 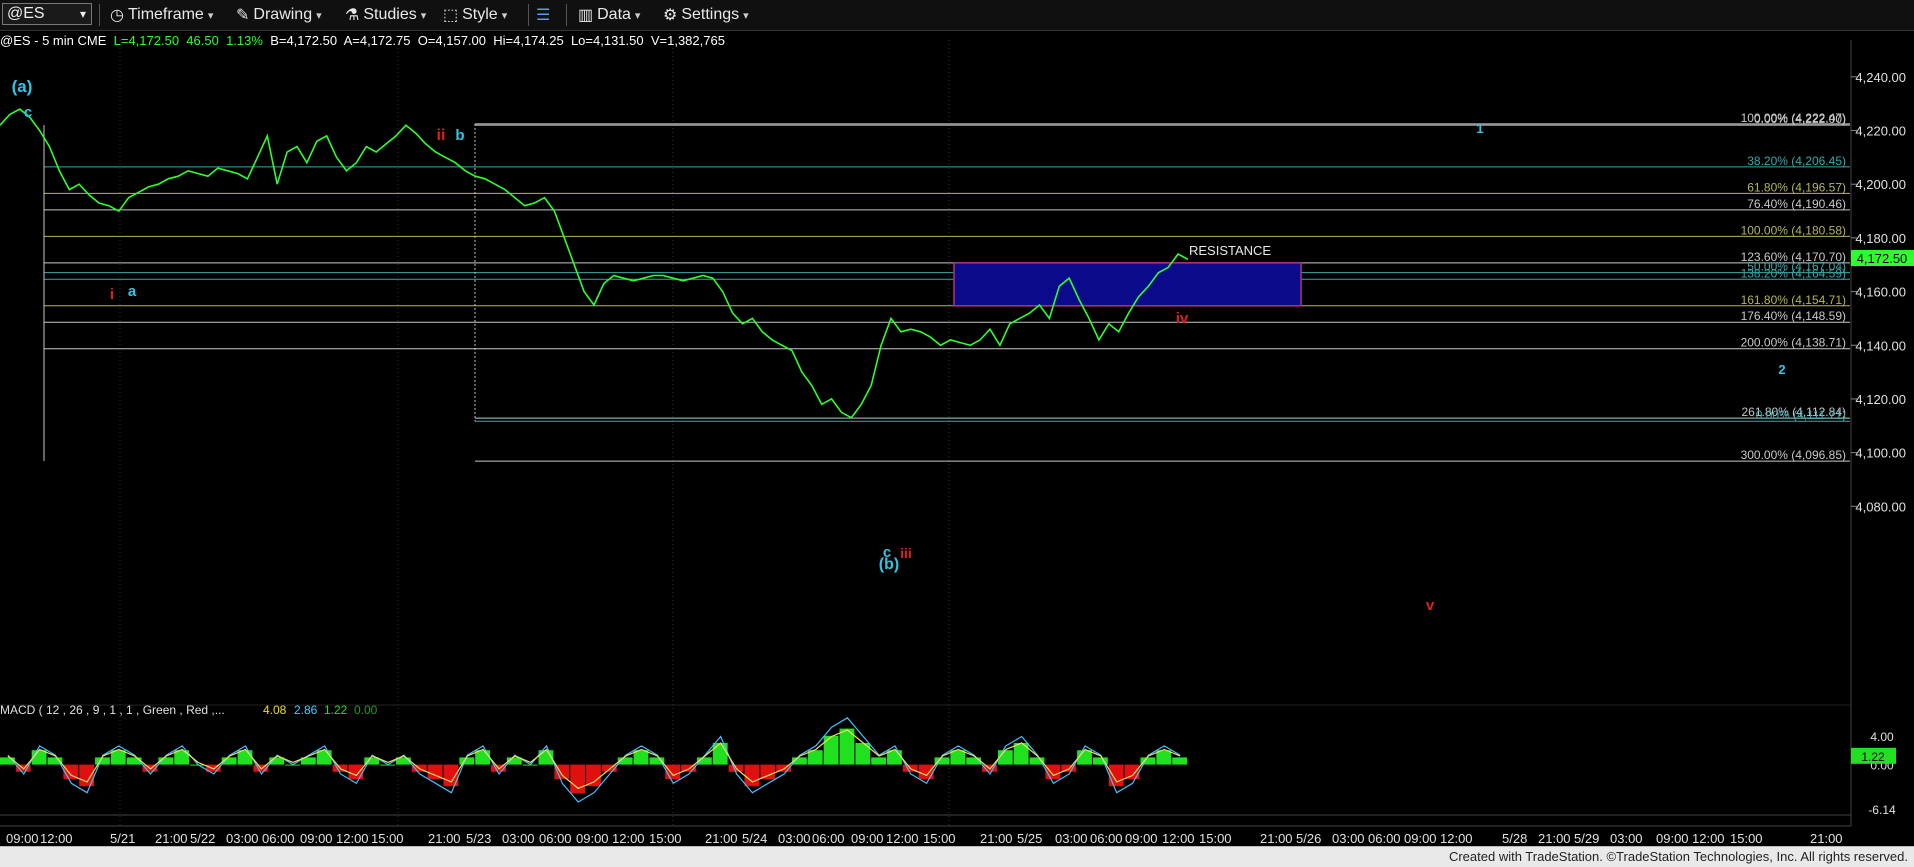 I want to click on flask-icon: ⚗, so click(x=352, y=15).